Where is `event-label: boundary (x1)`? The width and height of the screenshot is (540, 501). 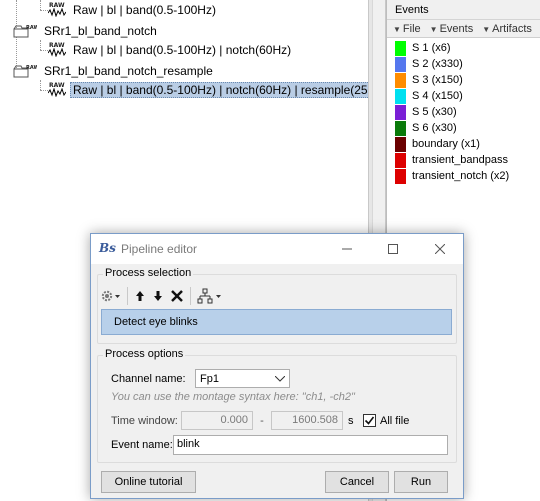
event-label: boundary (x1) is located at coordinates (446, 144).